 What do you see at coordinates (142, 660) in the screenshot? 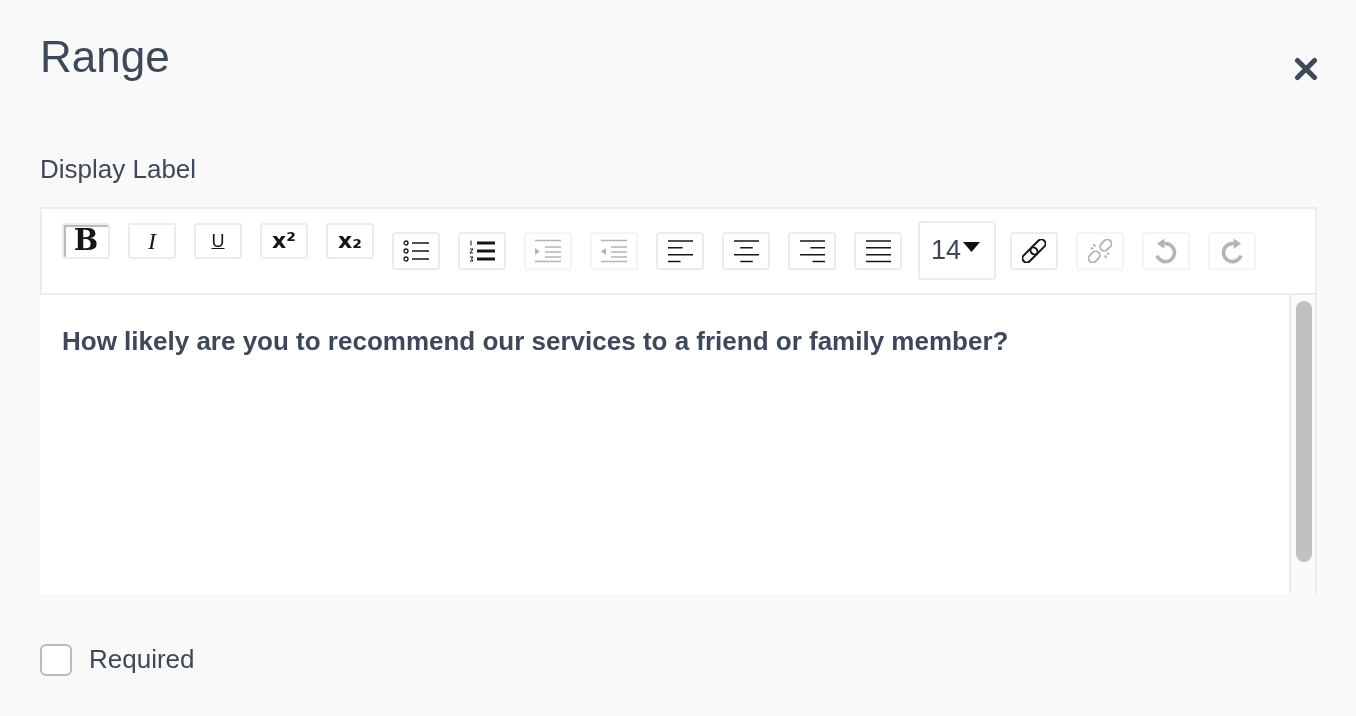
I see `required-label: Required` at bounding box center [142, 660].